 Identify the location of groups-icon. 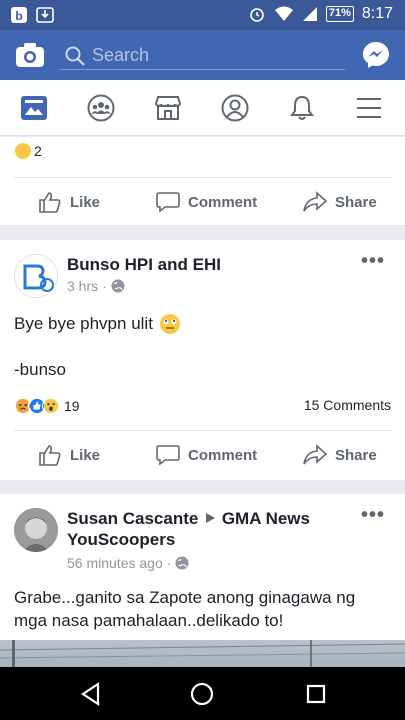
(100, 108).